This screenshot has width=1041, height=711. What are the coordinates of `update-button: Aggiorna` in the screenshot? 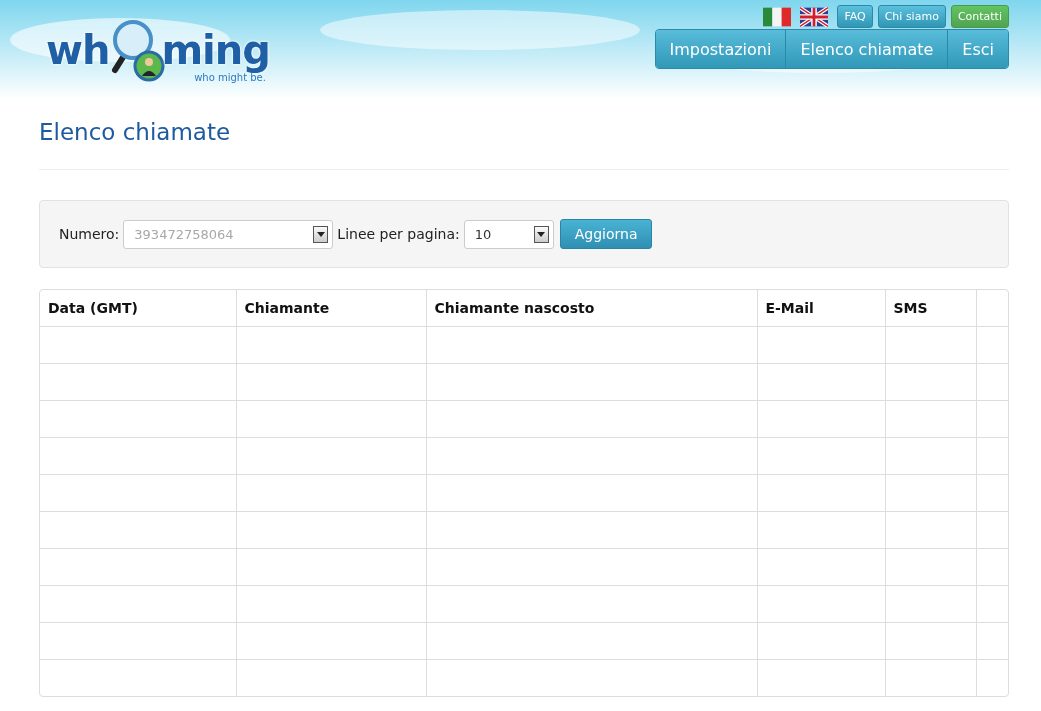 It's located at (606, 234).